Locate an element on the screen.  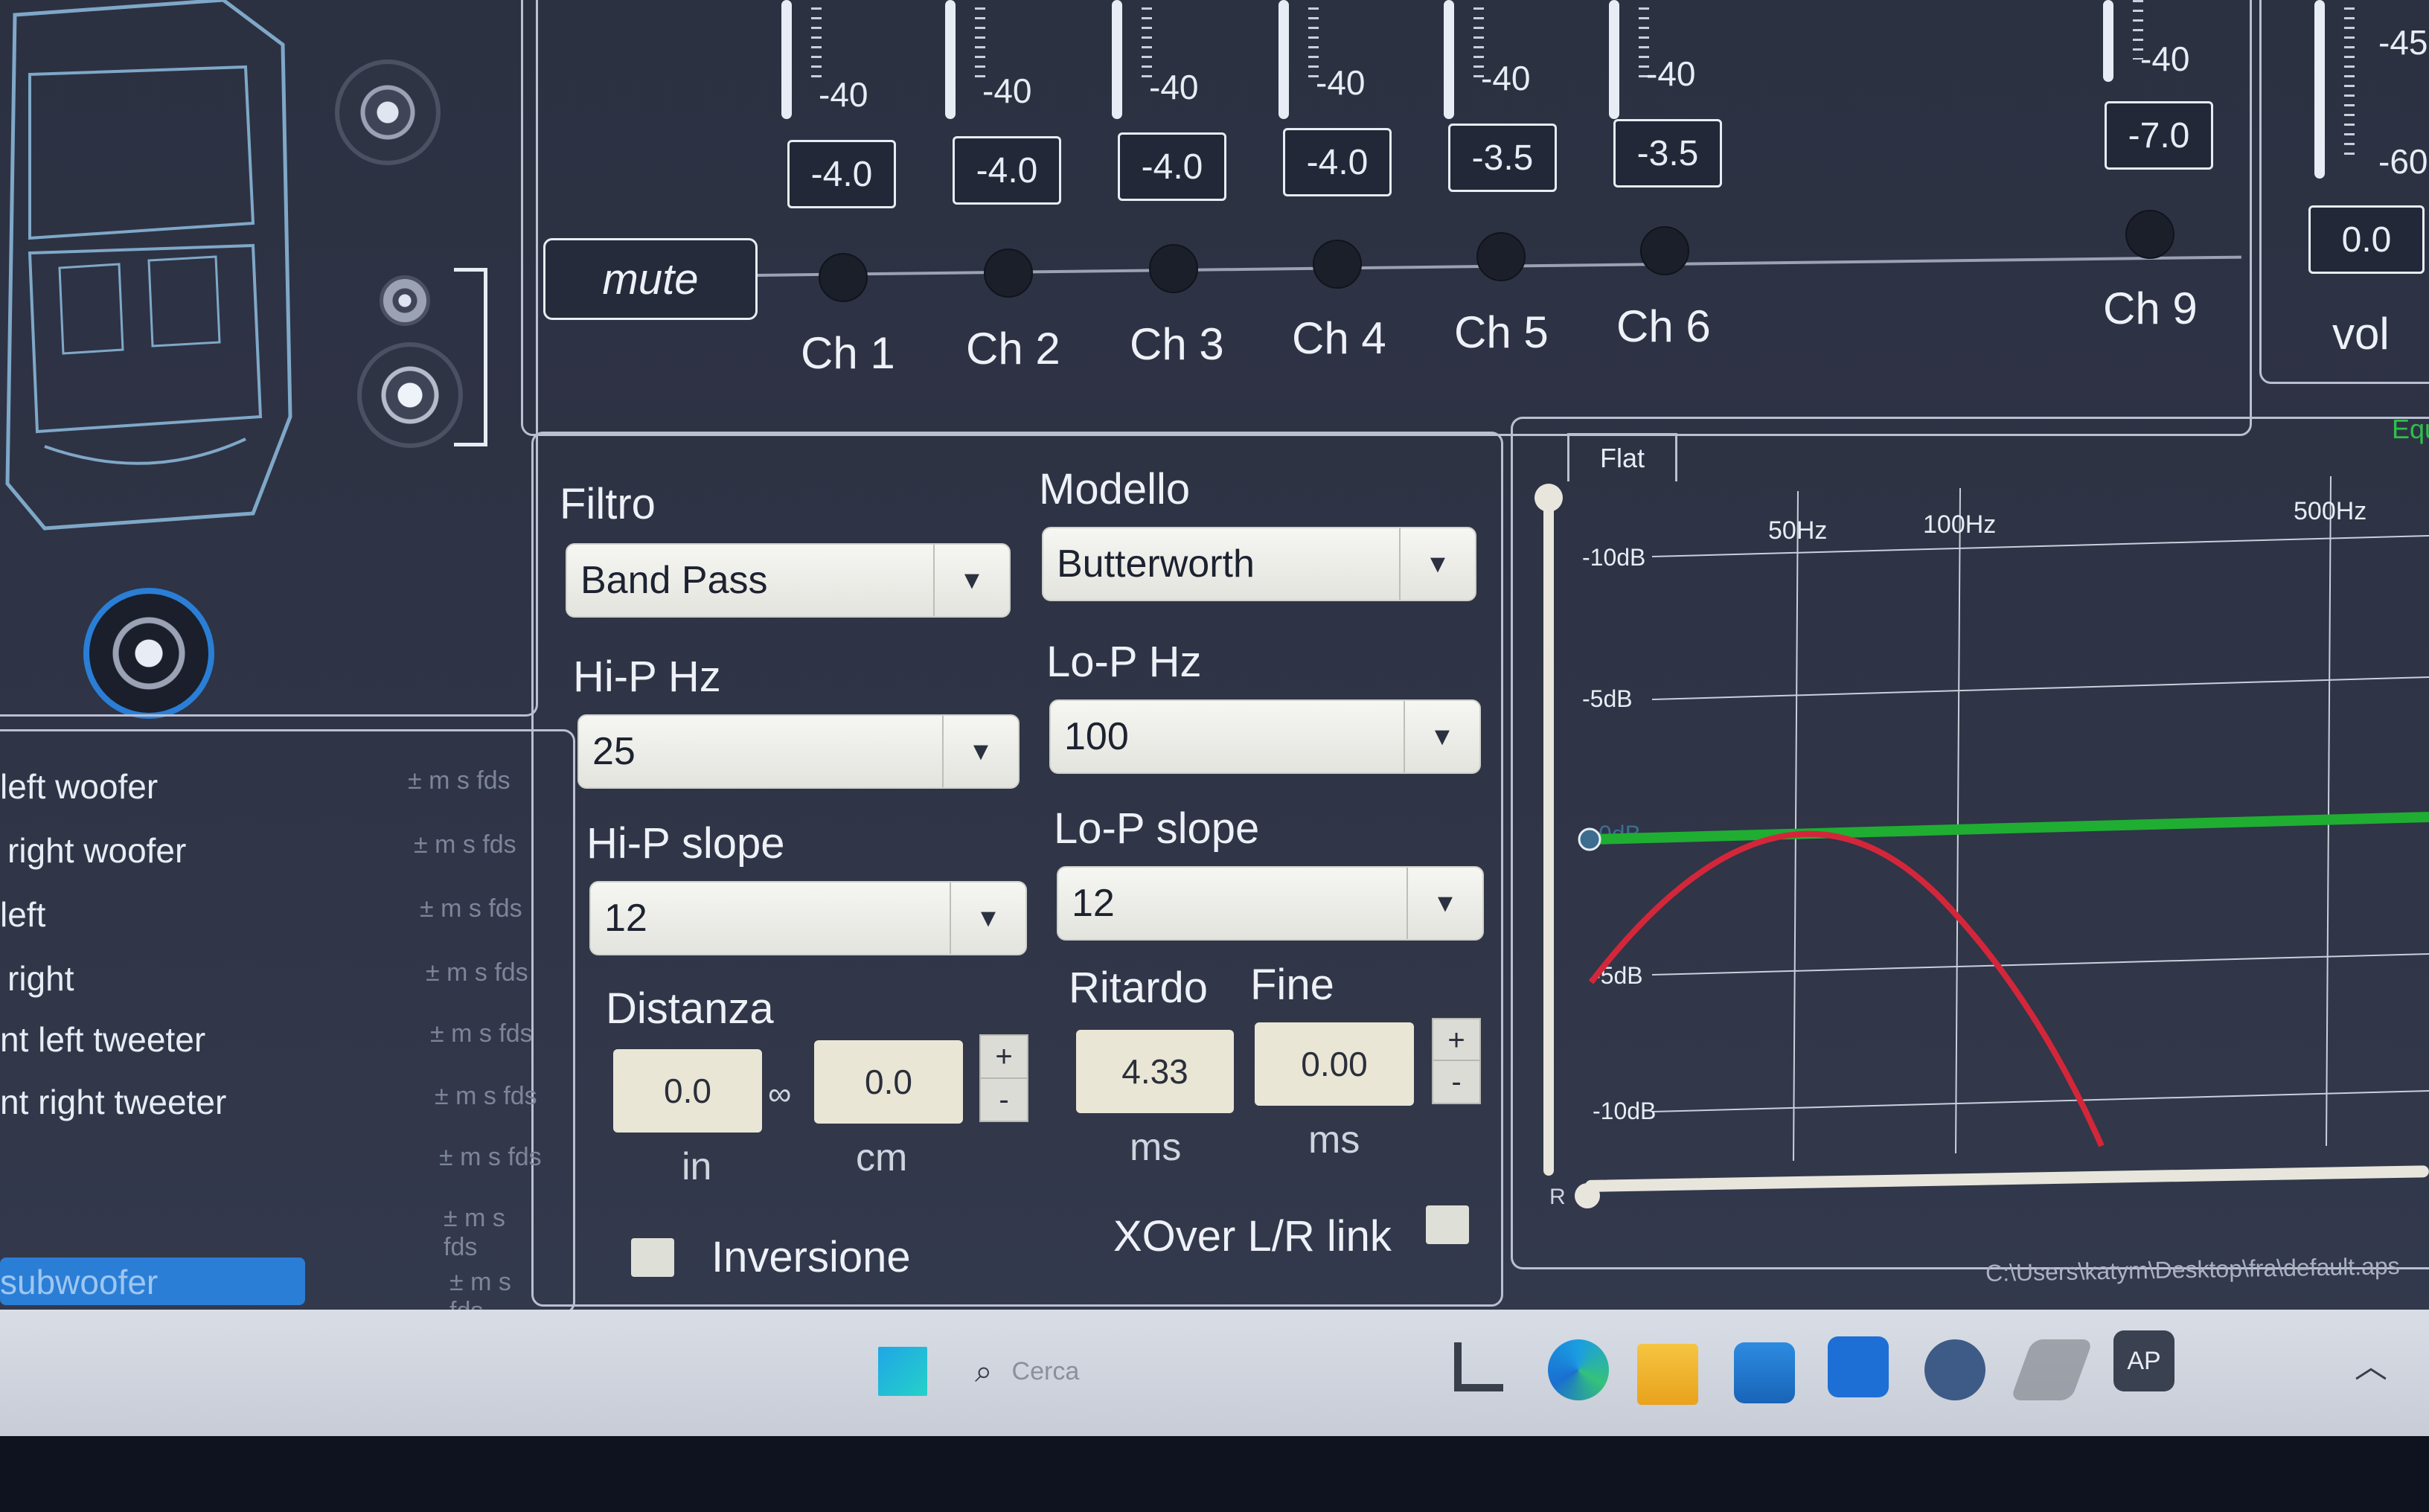
xover-link-checkbox is located at coordinates (1447, 1224).